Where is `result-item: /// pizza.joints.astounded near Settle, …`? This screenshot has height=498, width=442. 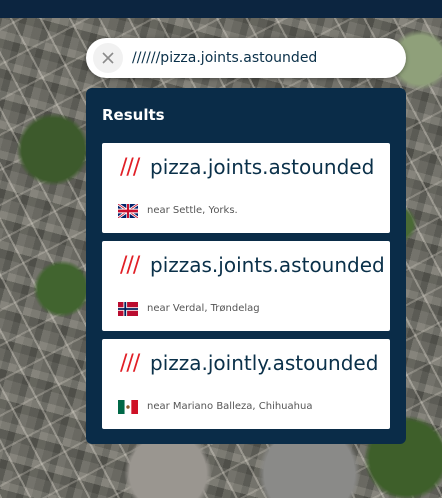 result-item: /// pizza.joints.astounded near Settle, … is located at coordinates (246, 188).